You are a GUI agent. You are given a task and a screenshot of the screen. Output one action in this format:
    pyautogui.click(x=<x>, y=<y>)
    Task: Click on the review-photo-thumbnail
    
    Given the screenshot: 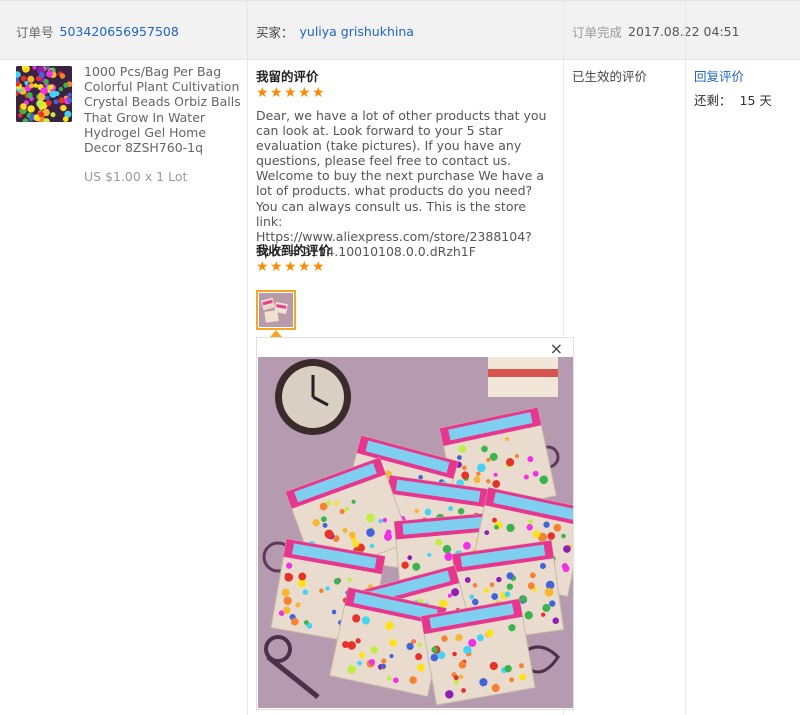 What is the action you would take?
    pyautogui.click(x=276, y=310)
    